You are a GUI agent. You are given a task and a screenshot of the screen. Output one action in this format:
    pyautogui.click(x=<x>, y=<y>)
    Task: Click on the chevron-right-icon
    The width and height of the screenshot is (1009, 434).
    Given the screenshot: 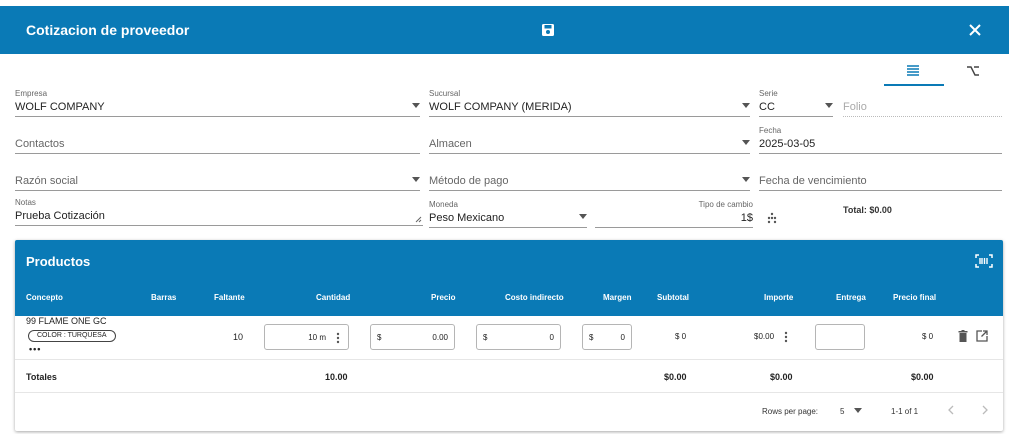 What is the action you would take?
    pyautogui.click(x=985, y=410)
    